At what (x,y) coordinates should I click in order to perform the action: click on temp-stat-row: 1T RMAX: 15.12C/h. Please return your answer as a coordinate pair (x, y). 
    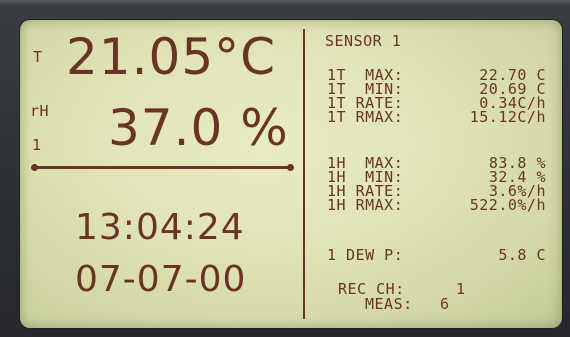
    Looking at the image, I should click on (436, 117).